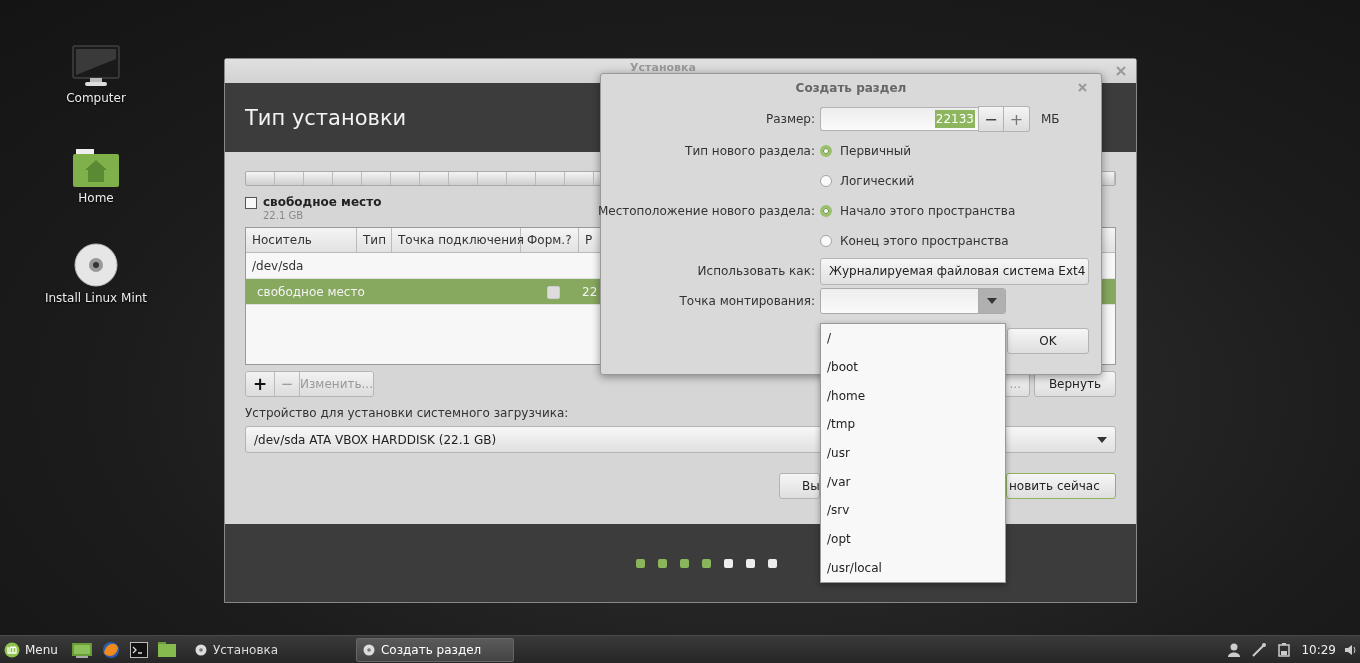 The height and width of the screenshot is (663, 1360). I want to click on format-checkbox, so click(553, 292).